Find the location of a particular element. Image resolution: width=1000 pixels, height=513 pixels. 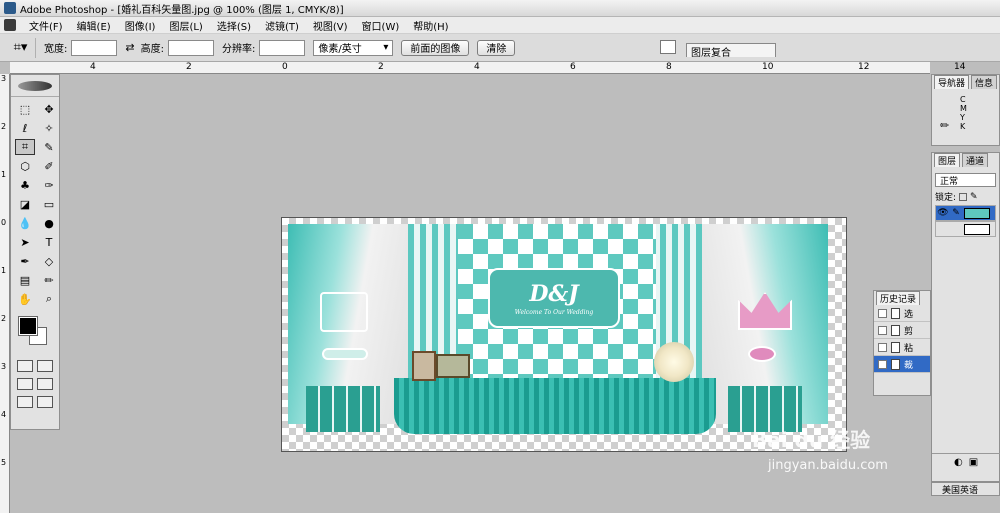

move-tool-icon: ✥ is located at coordinates (49, 109).